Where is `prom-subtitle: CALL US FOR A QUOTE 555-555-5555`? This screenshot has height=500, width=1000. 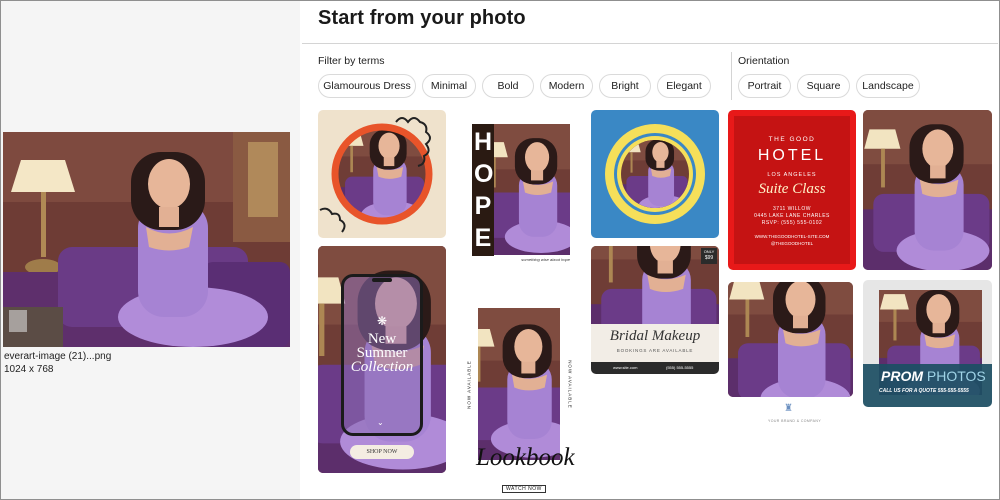 prom-subtitle: CALL US FOR A QUOTE 555-555-5555 is located at coordinates (924, 391).